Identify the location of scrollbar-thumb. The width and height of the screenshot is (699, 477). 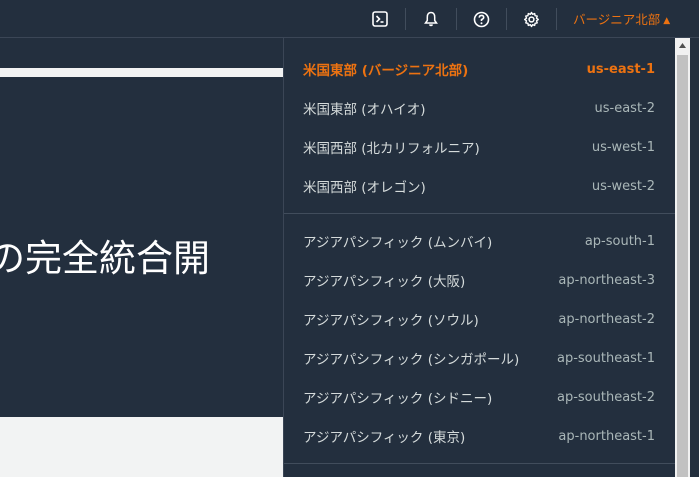
(682, 266).